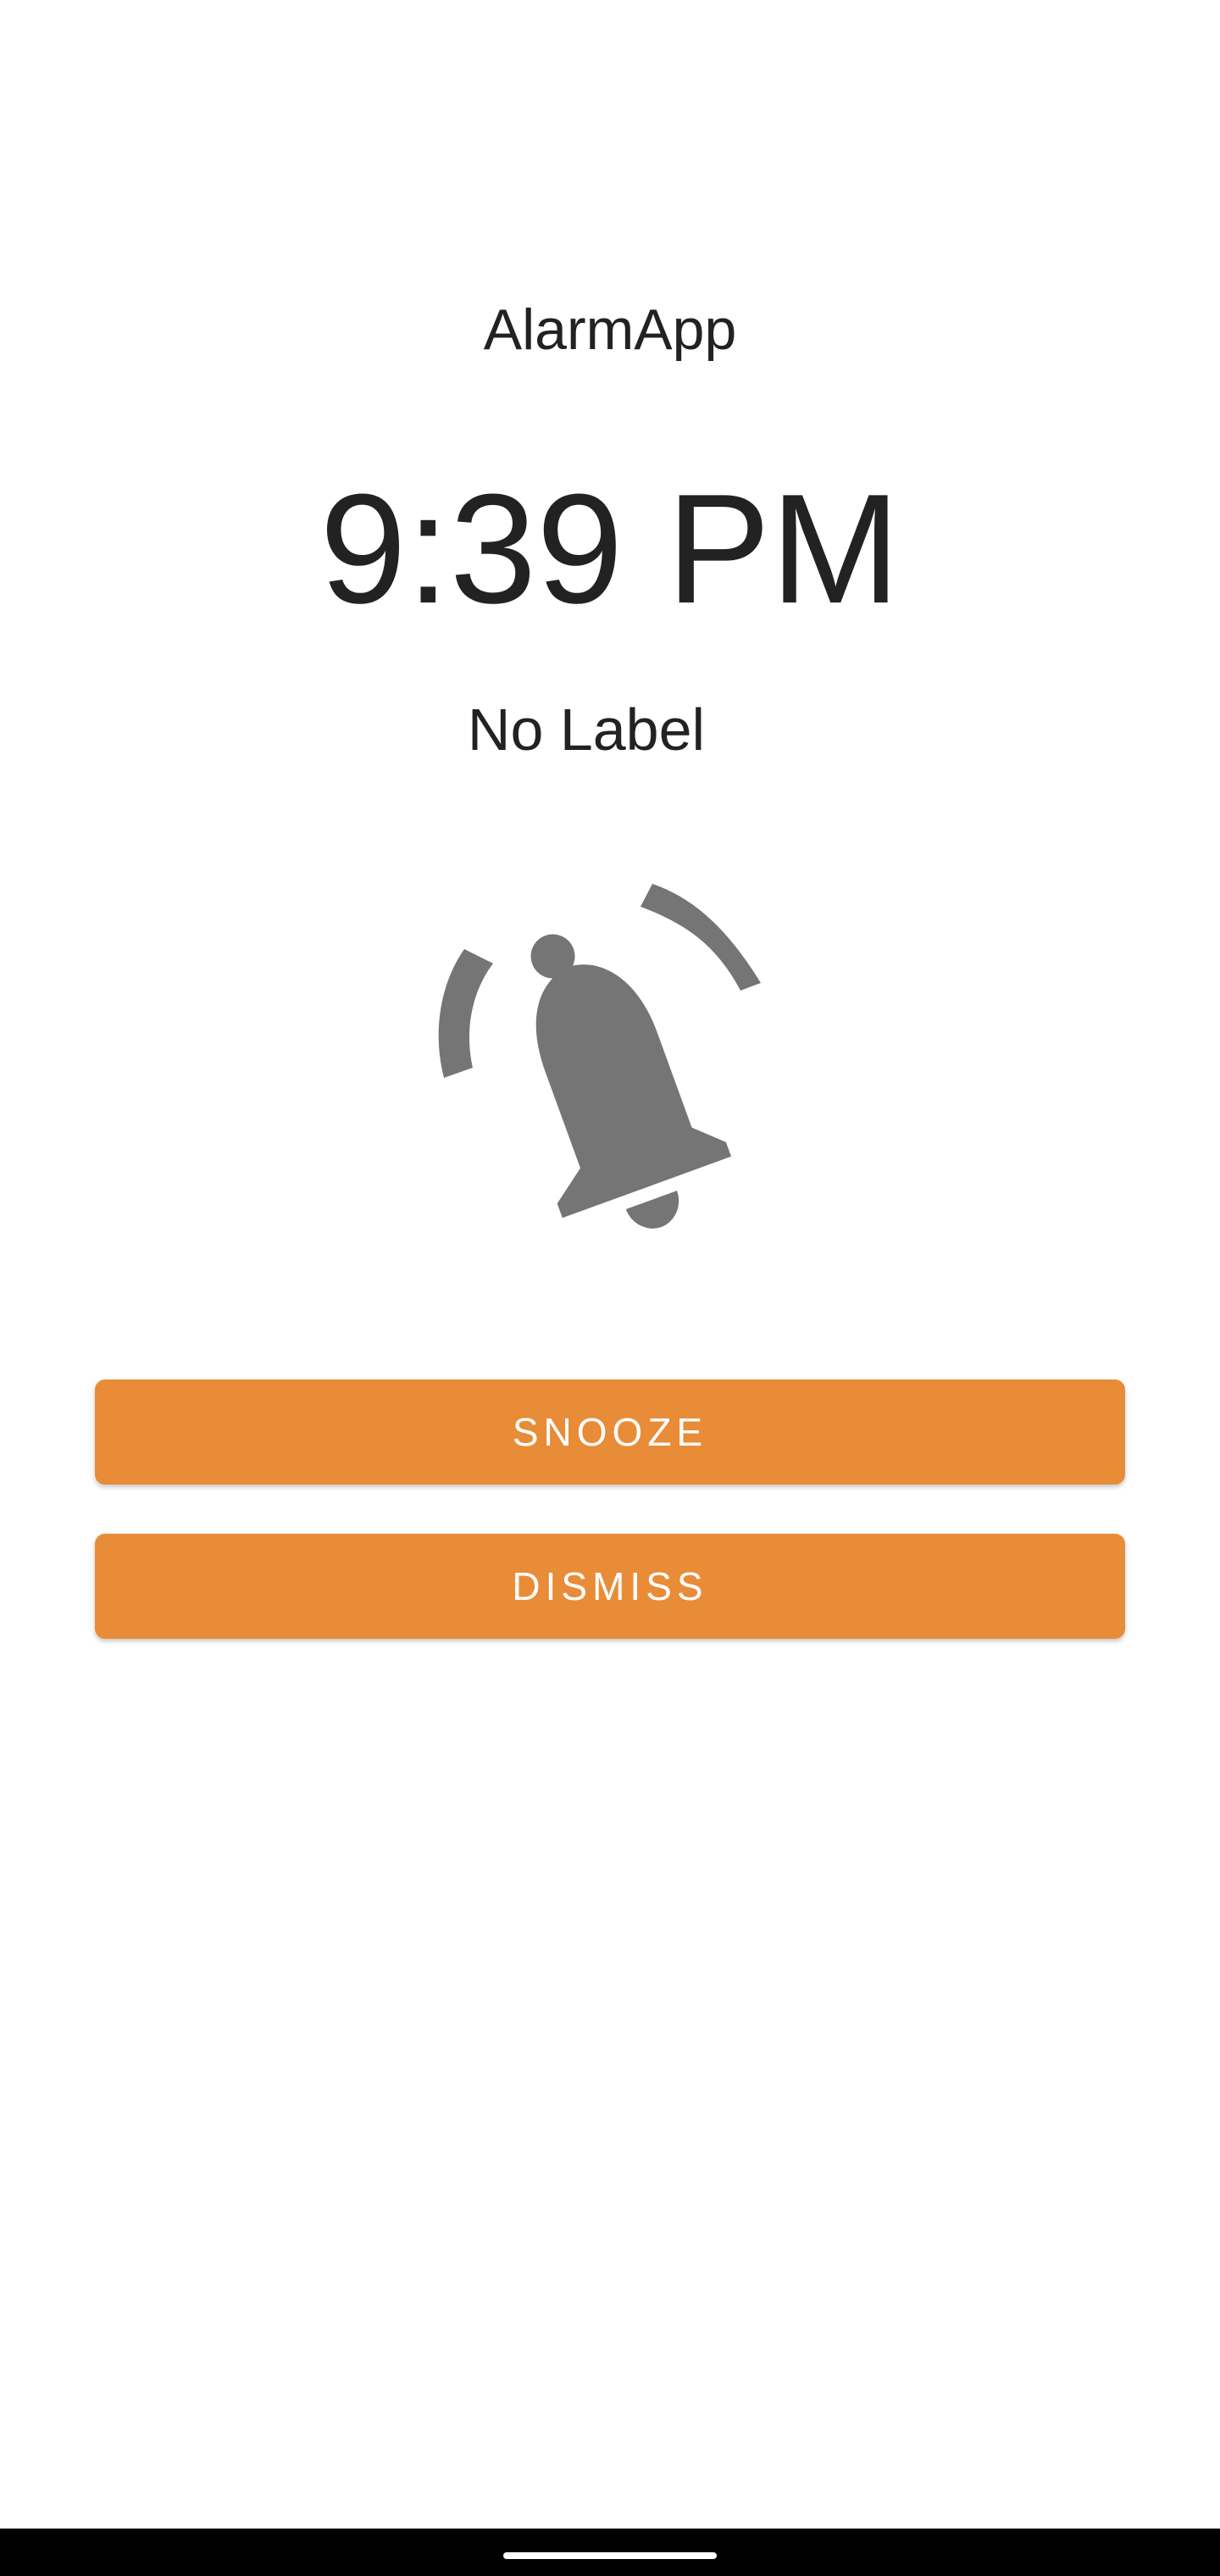  I want to click on alarm-ringing-bell-icon, so click(610, 1055).